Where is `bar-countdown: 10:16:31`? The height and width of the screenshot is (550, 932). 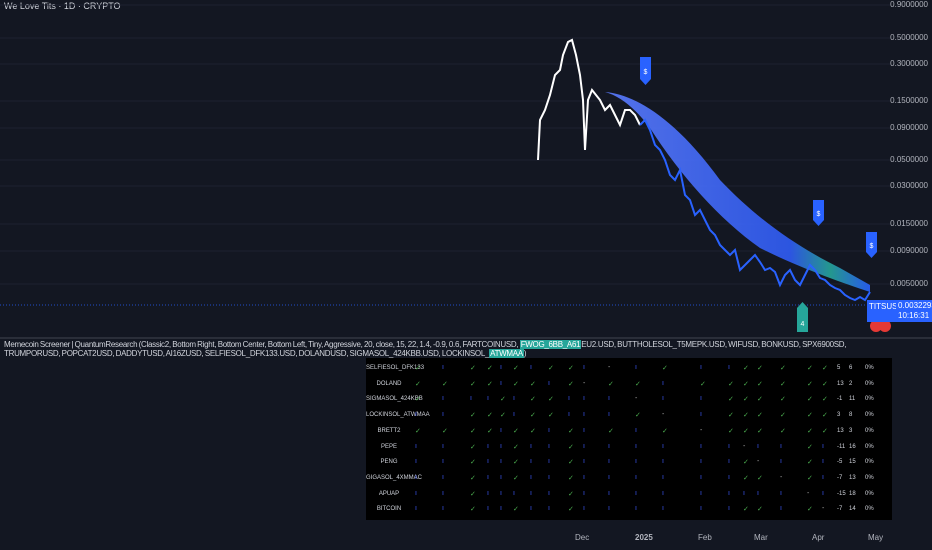 bar-countdown: 10:16:31 is located at coordinates (914, 315).